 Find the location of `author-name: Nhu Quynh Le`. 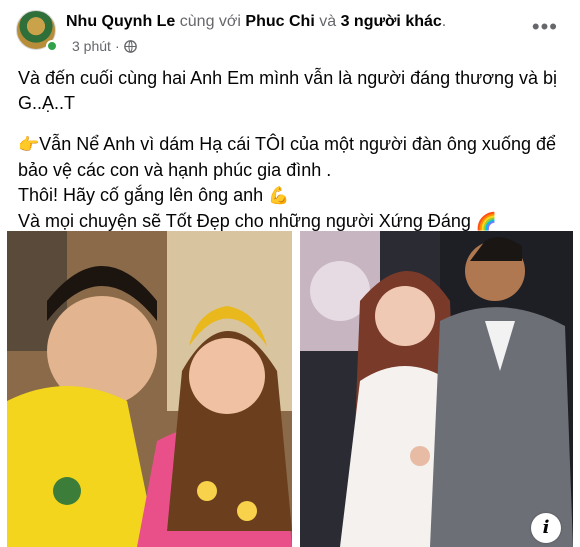

author-name: Nhu Quynh Le is located at coordinates (120, 21).